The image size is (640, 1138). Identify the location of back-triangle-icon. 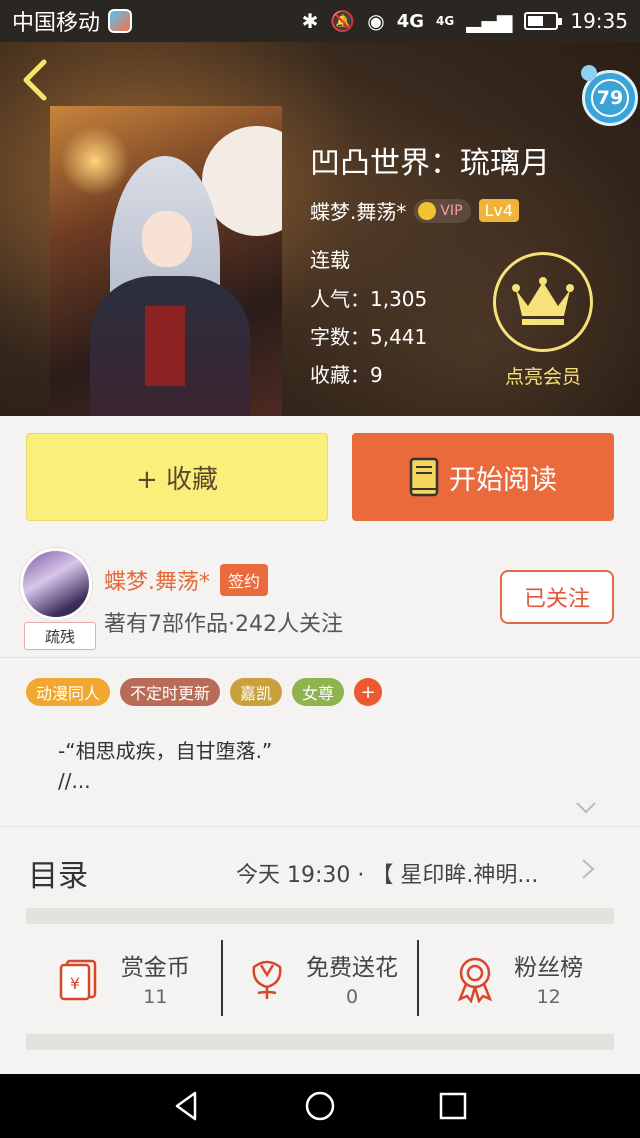
(187, 1106).